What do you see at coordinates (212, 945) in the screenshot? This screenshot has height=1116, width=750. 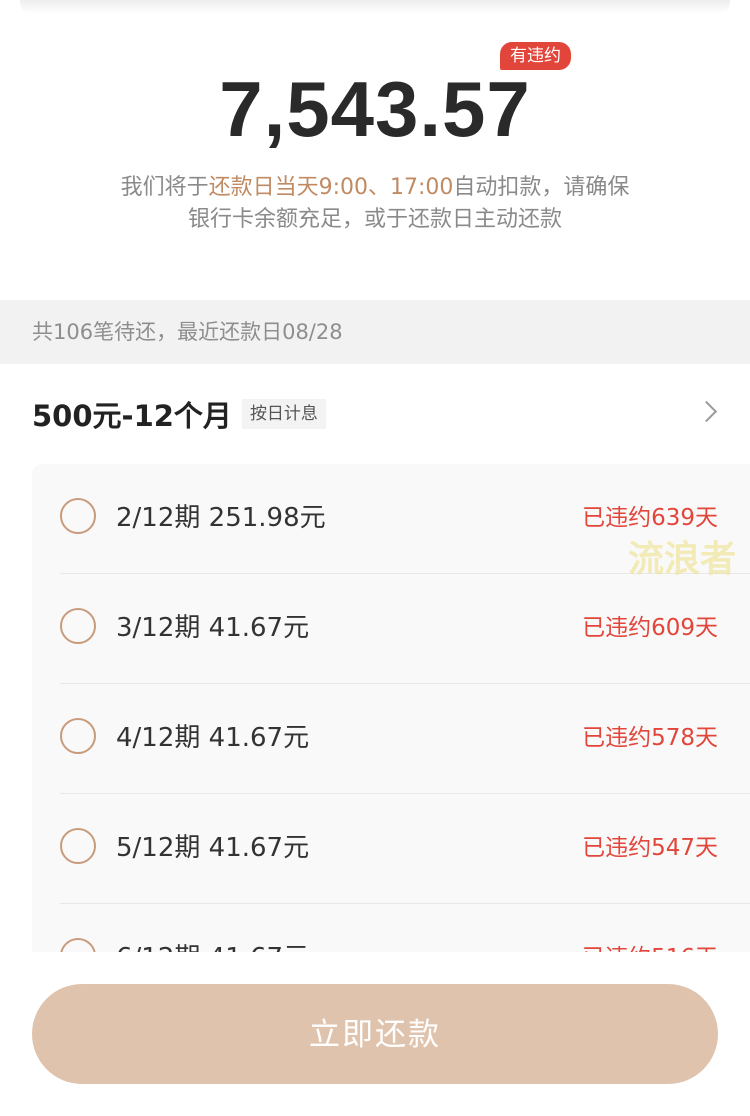 I see `installment-label: 6/12期 41.67元` at bounding box center [212, 945].